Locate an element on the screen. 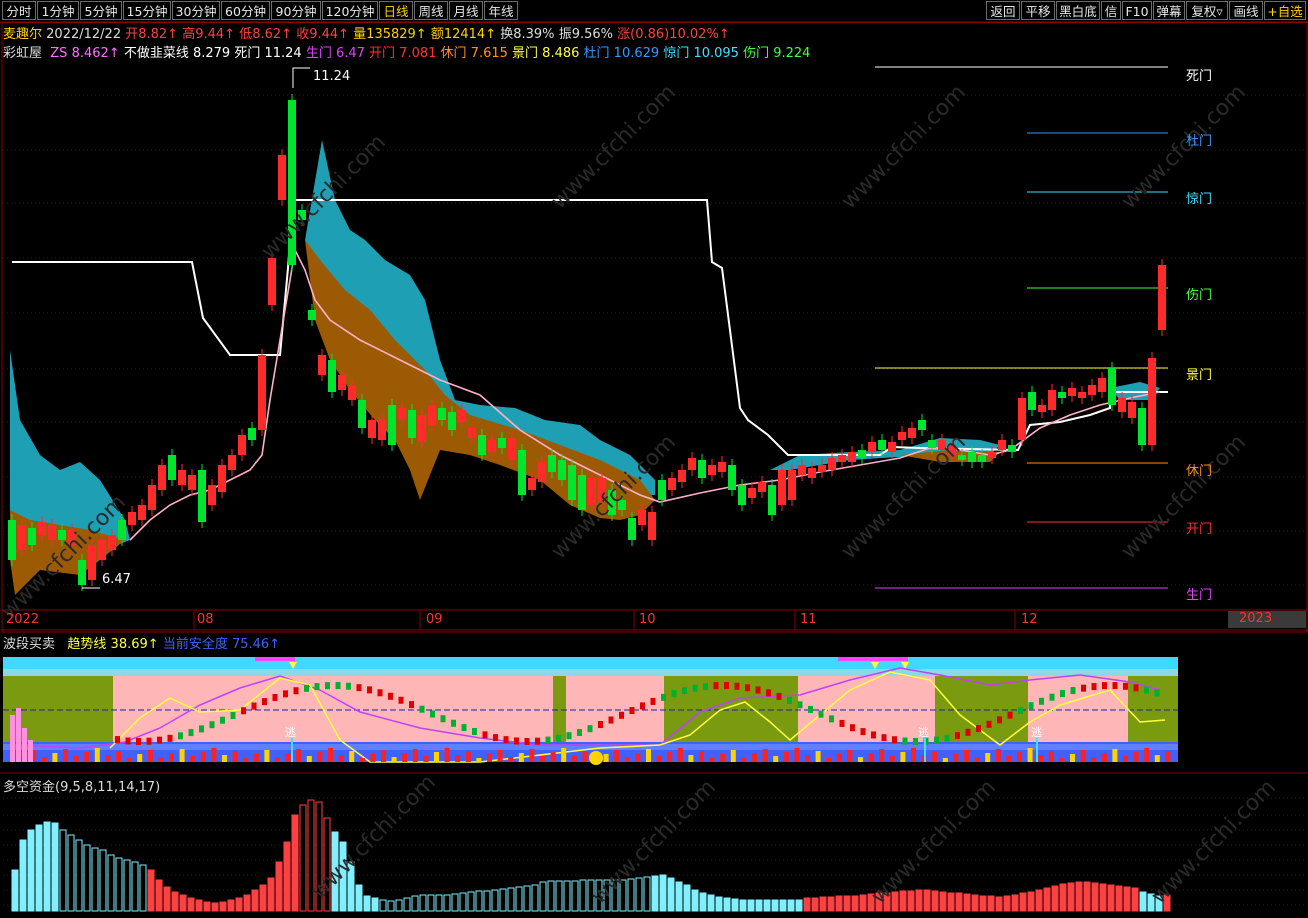 The height and width of the screenshot is (918, 1308). escape-label-3: 逃 is located at coordinates (1036, 732).